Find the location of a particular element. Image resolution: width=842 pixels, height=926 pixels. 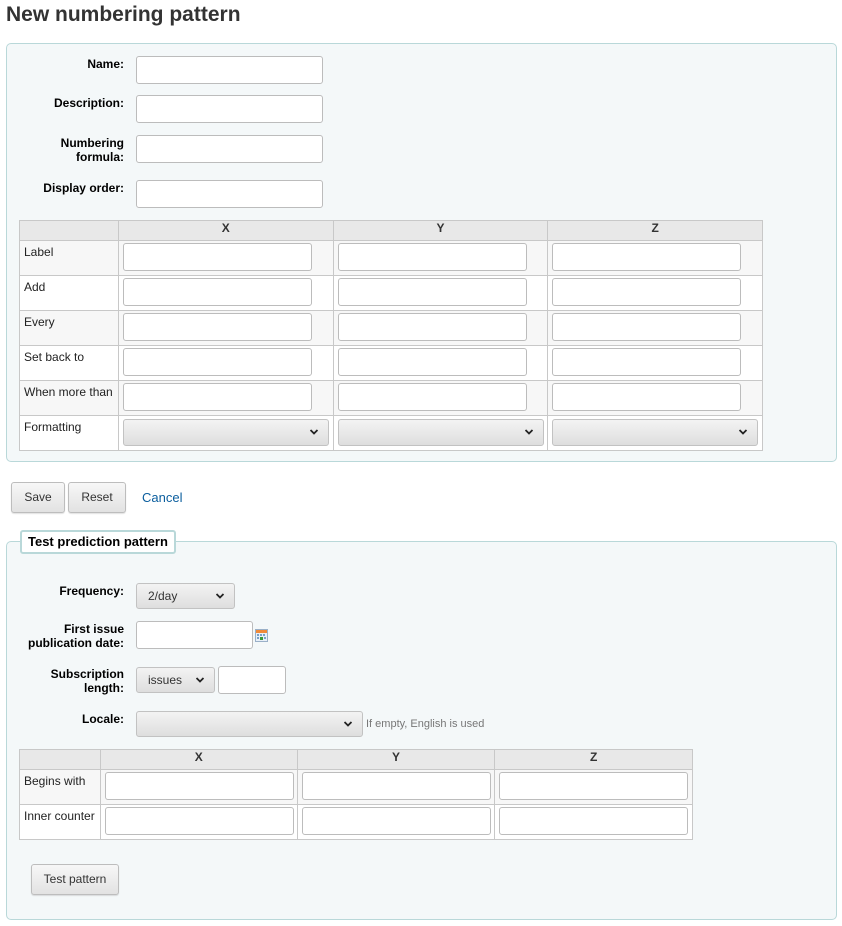

row-label: Add is located at coordinates (69, 293).